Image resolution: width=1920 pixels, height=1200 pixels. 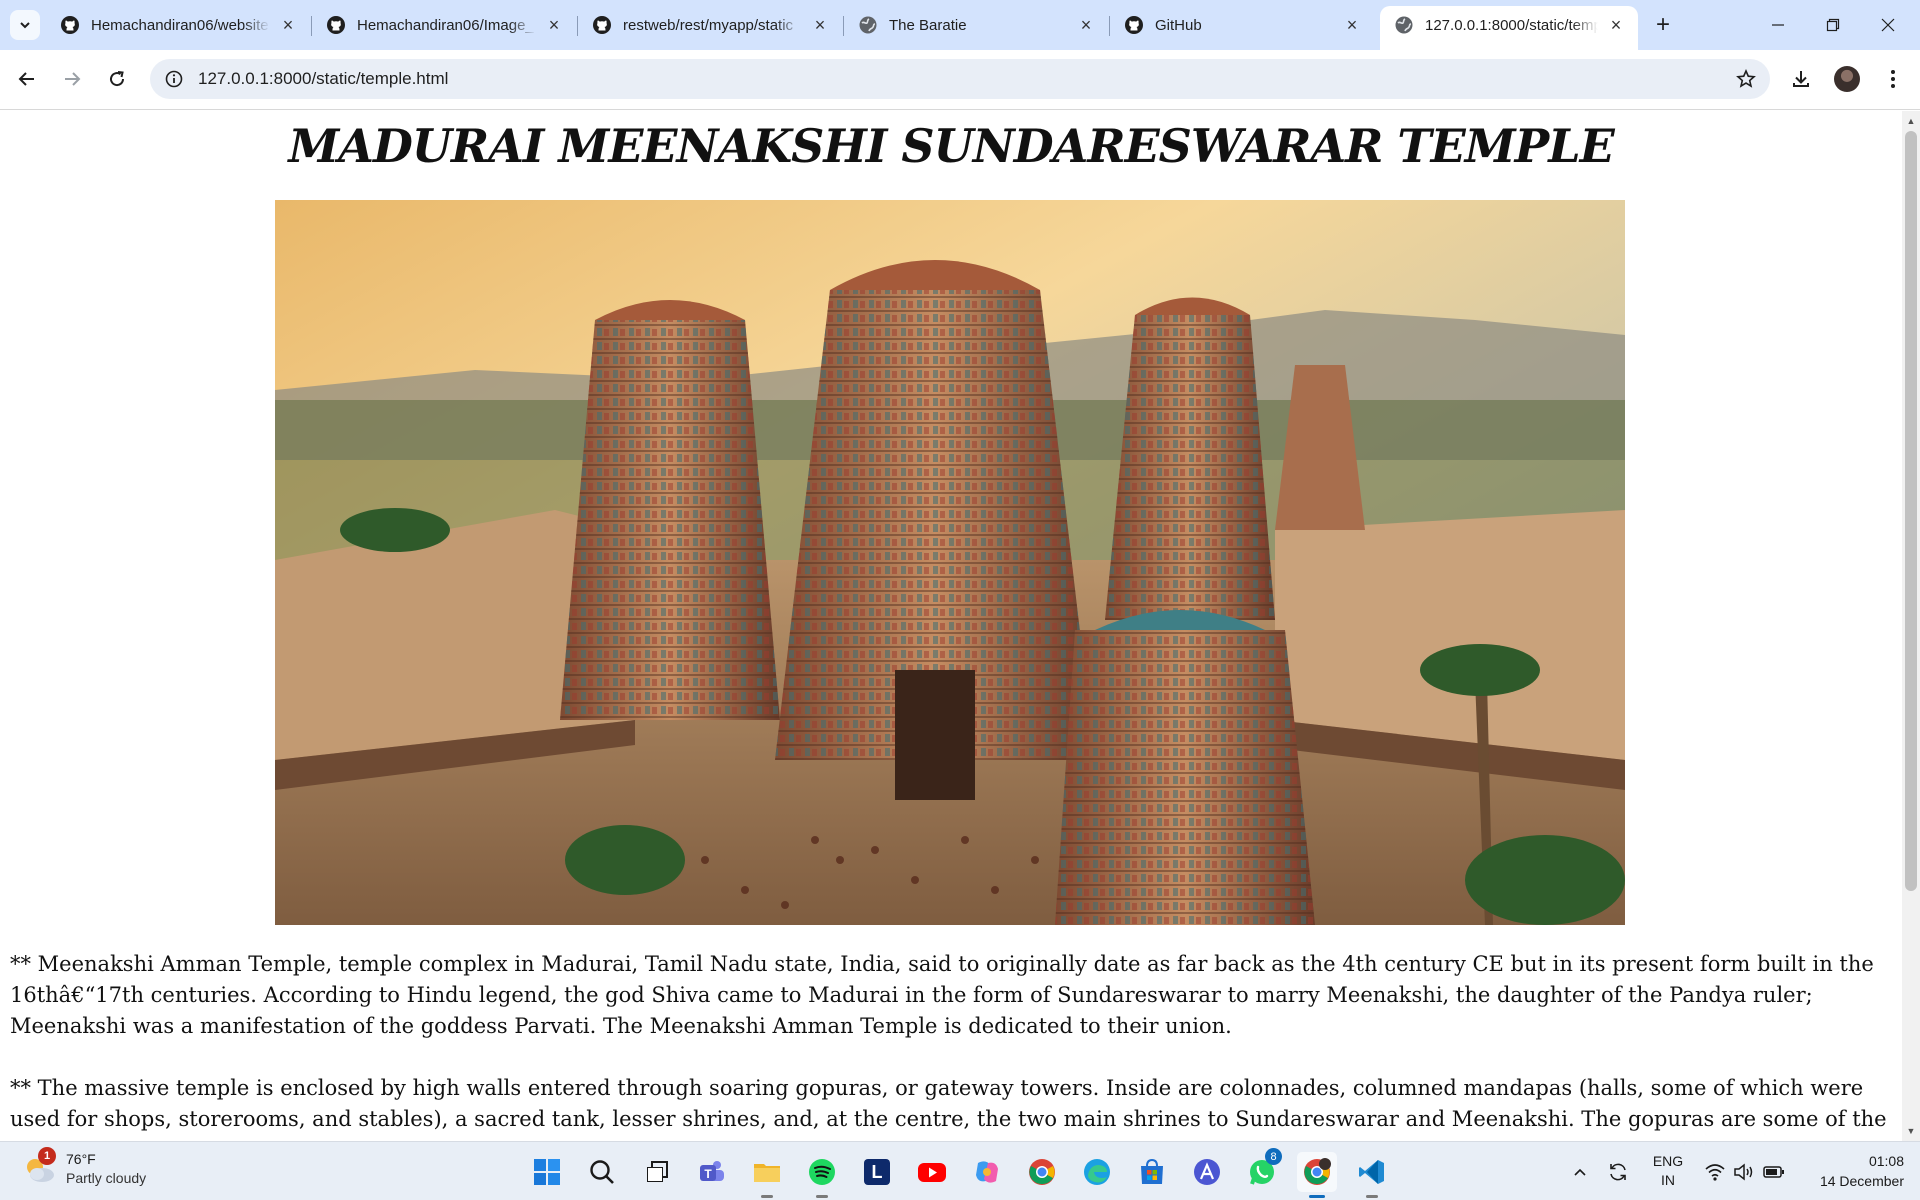 What do you see at coordinates (1911, 511) in the screenshot?
I see `scrollbar-thumb` at bounding box center [1911, 511].